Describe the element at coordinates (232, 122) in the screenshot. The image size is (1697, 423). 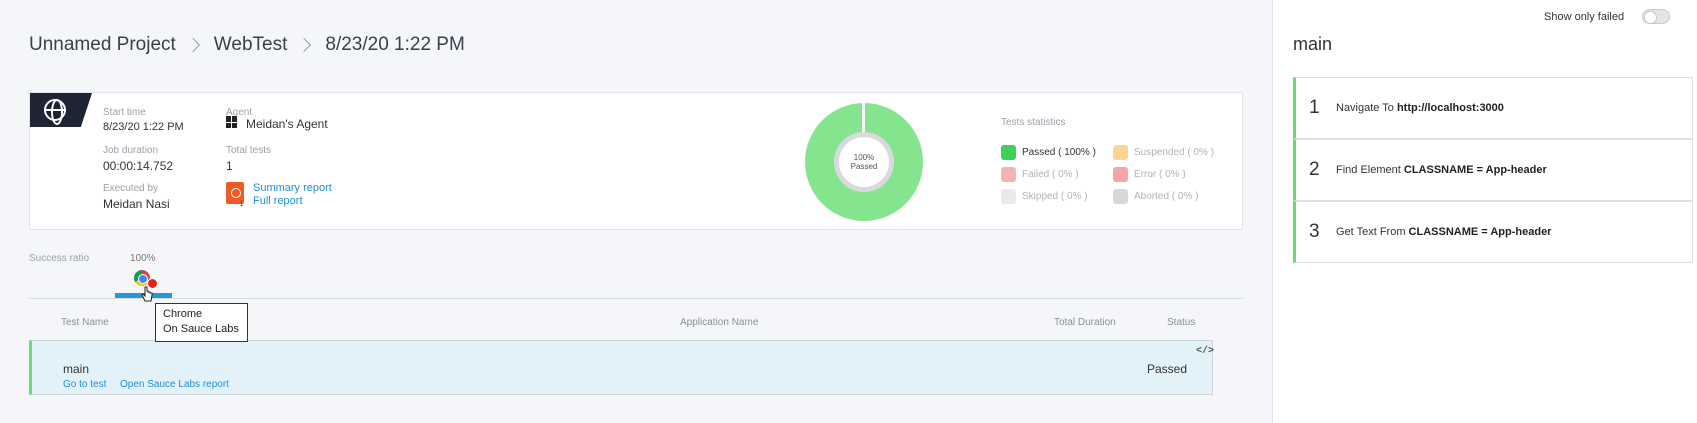
I see `windows-icon` at that location.